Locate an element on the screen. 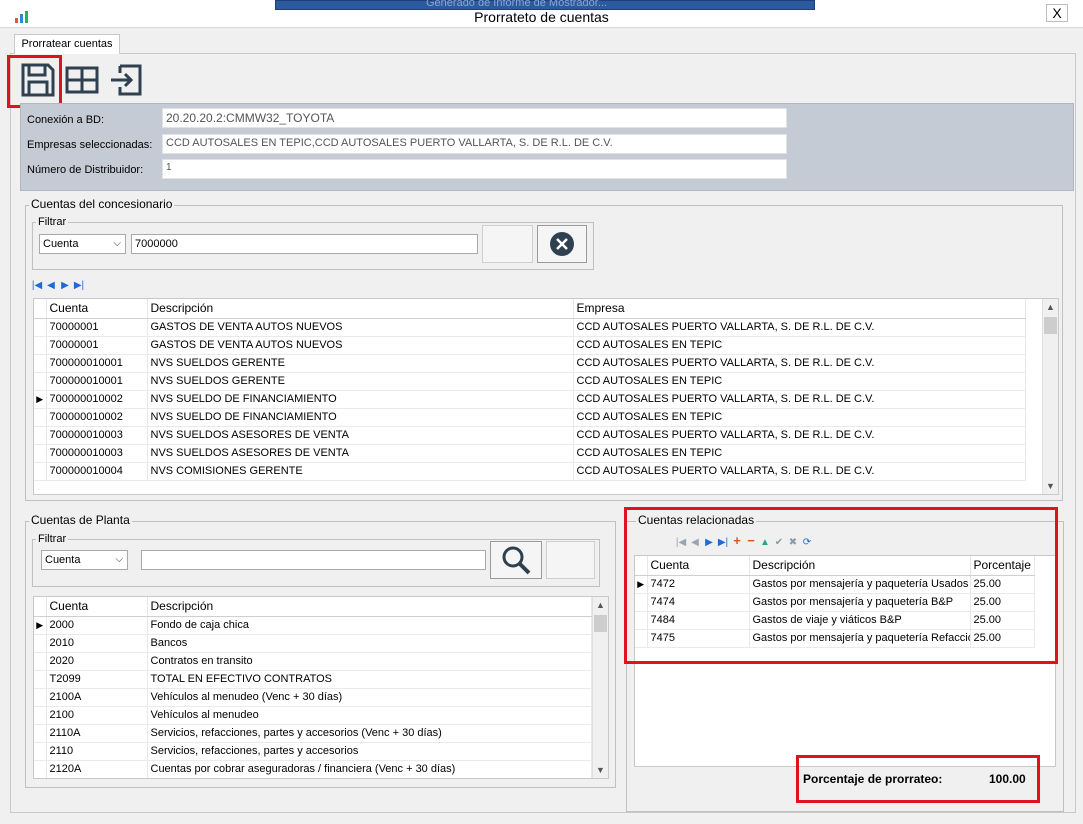 This screenshot has height=824, width=1083. search-icon is located at coordinates (516, 560).